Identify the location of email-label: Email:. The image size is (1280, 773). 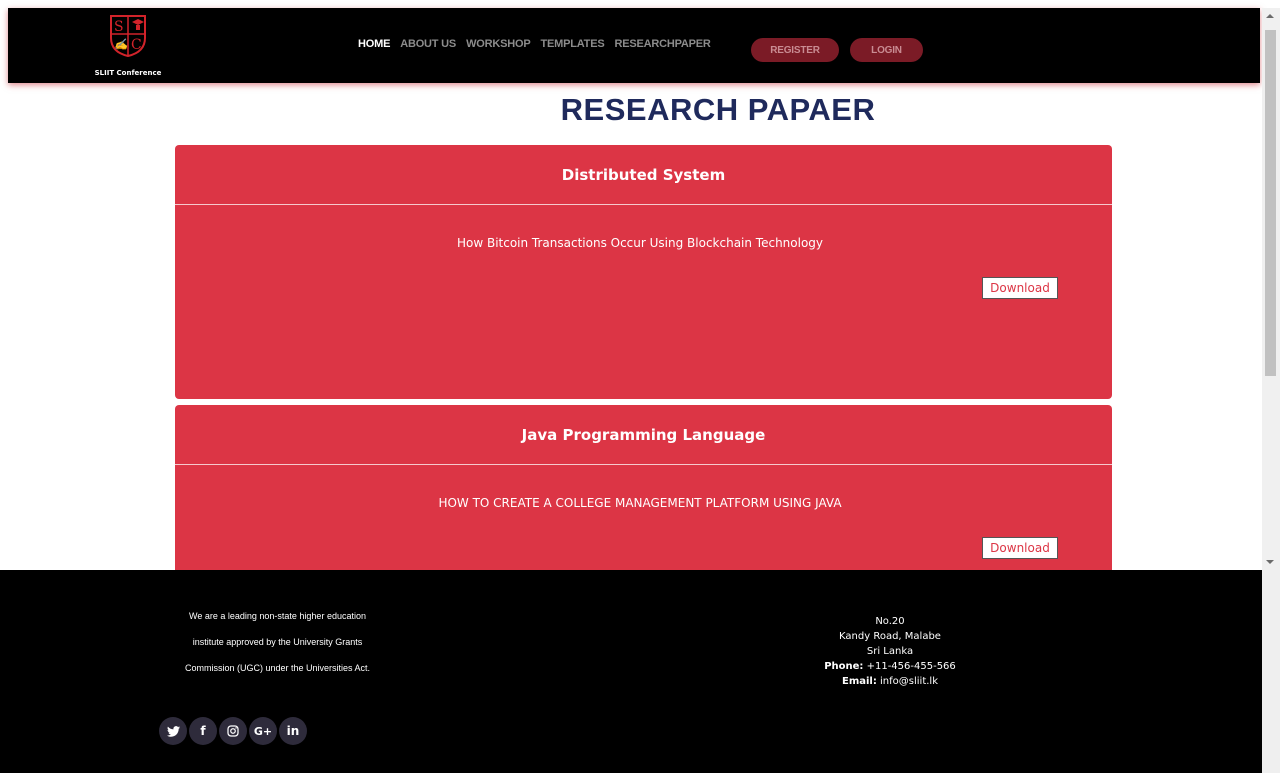
(859, 681).